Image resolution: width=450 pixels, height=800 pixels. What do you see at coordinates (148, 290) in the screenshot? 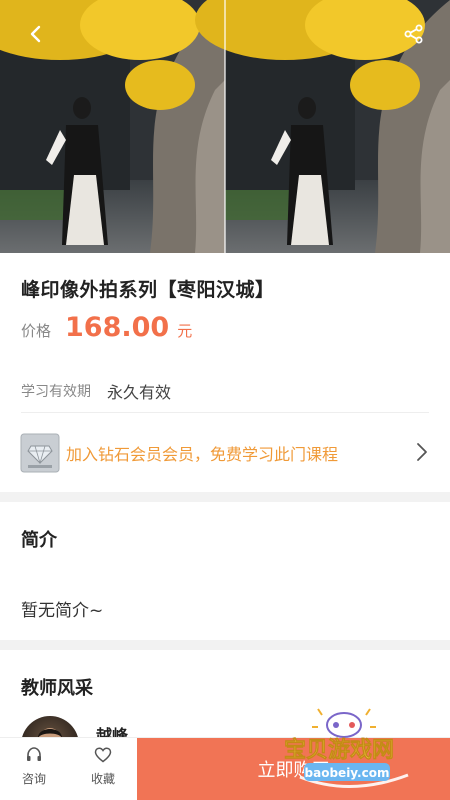
I see `course-title: 峰印像外拍系列【枣阳汉城】` at bounding box center [148, 290].